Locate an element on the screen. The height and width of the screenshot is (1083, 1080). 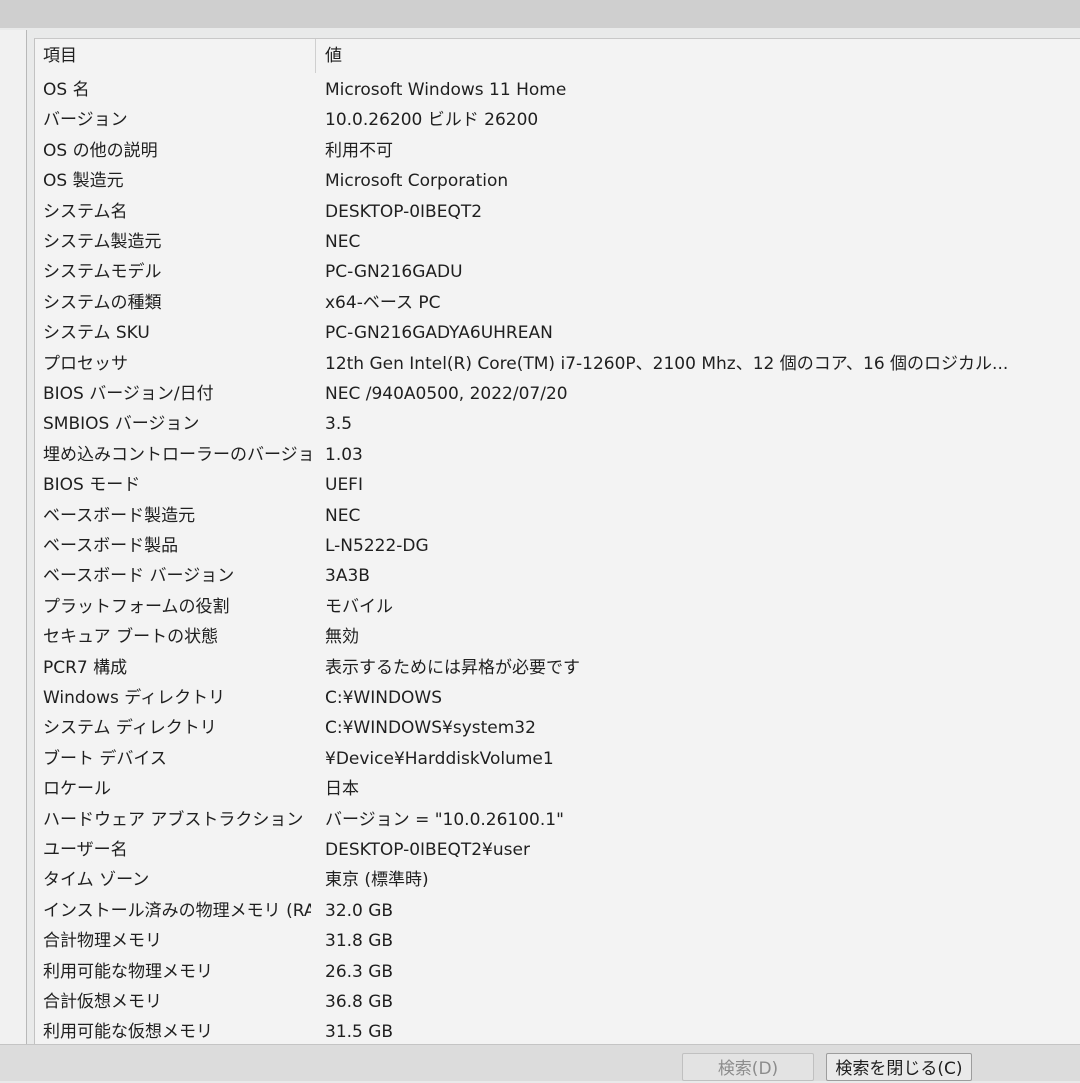
table-row: BIOS バージョン/日付 NEC /940A0500, 2022/07/20 is located at coordinates (557, 394).